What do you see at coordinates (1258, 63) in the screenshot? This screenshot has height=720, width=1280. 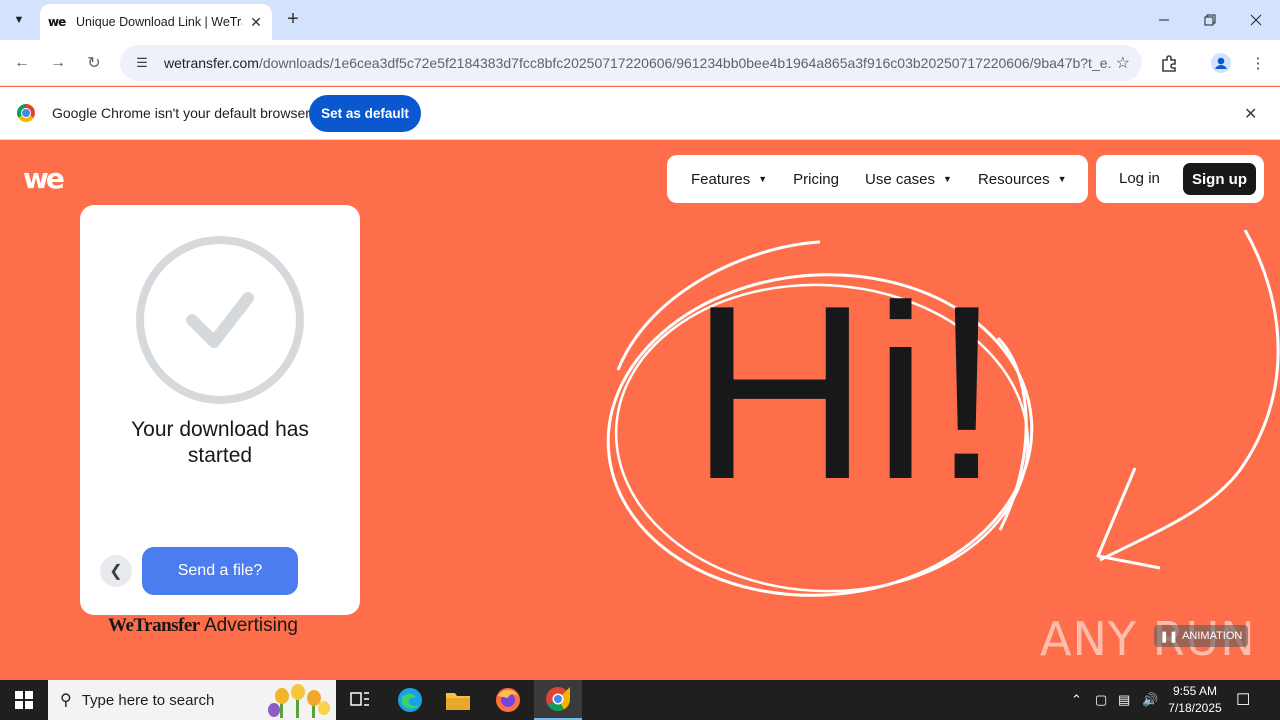 I see `menu-kebab-icon: ⋮` at bounding box center [1258, 63].